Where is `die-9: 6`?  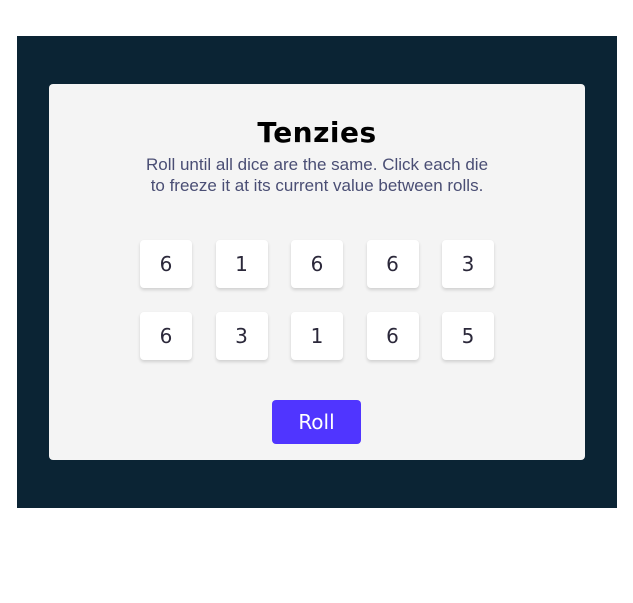 die-9: 6 is located at coordinates (392, 336).